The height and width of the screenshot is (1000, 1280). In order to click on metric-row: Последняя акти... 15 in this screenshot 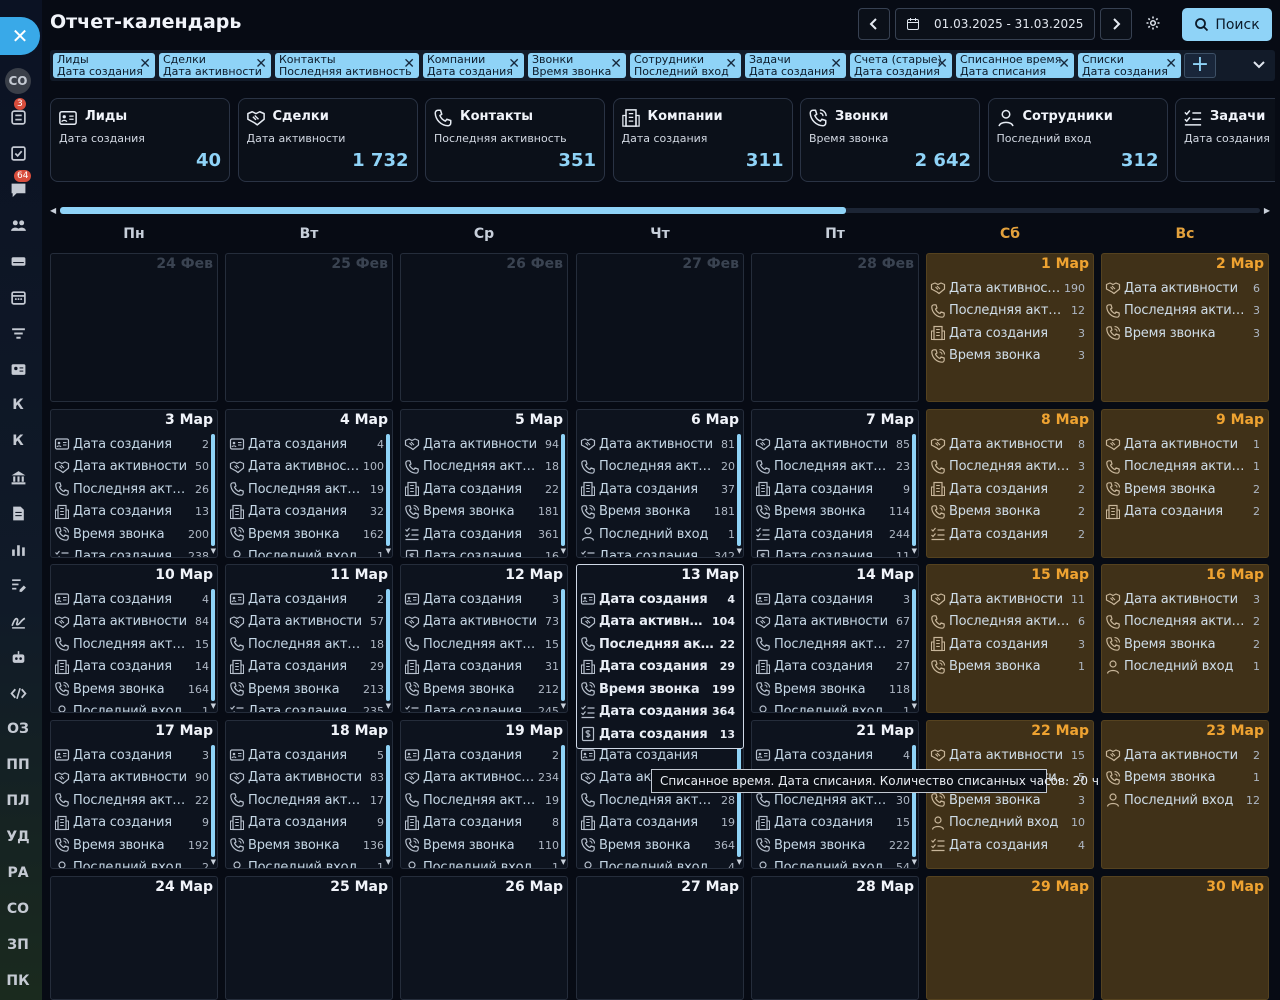, I will do `click(481, 644)`.